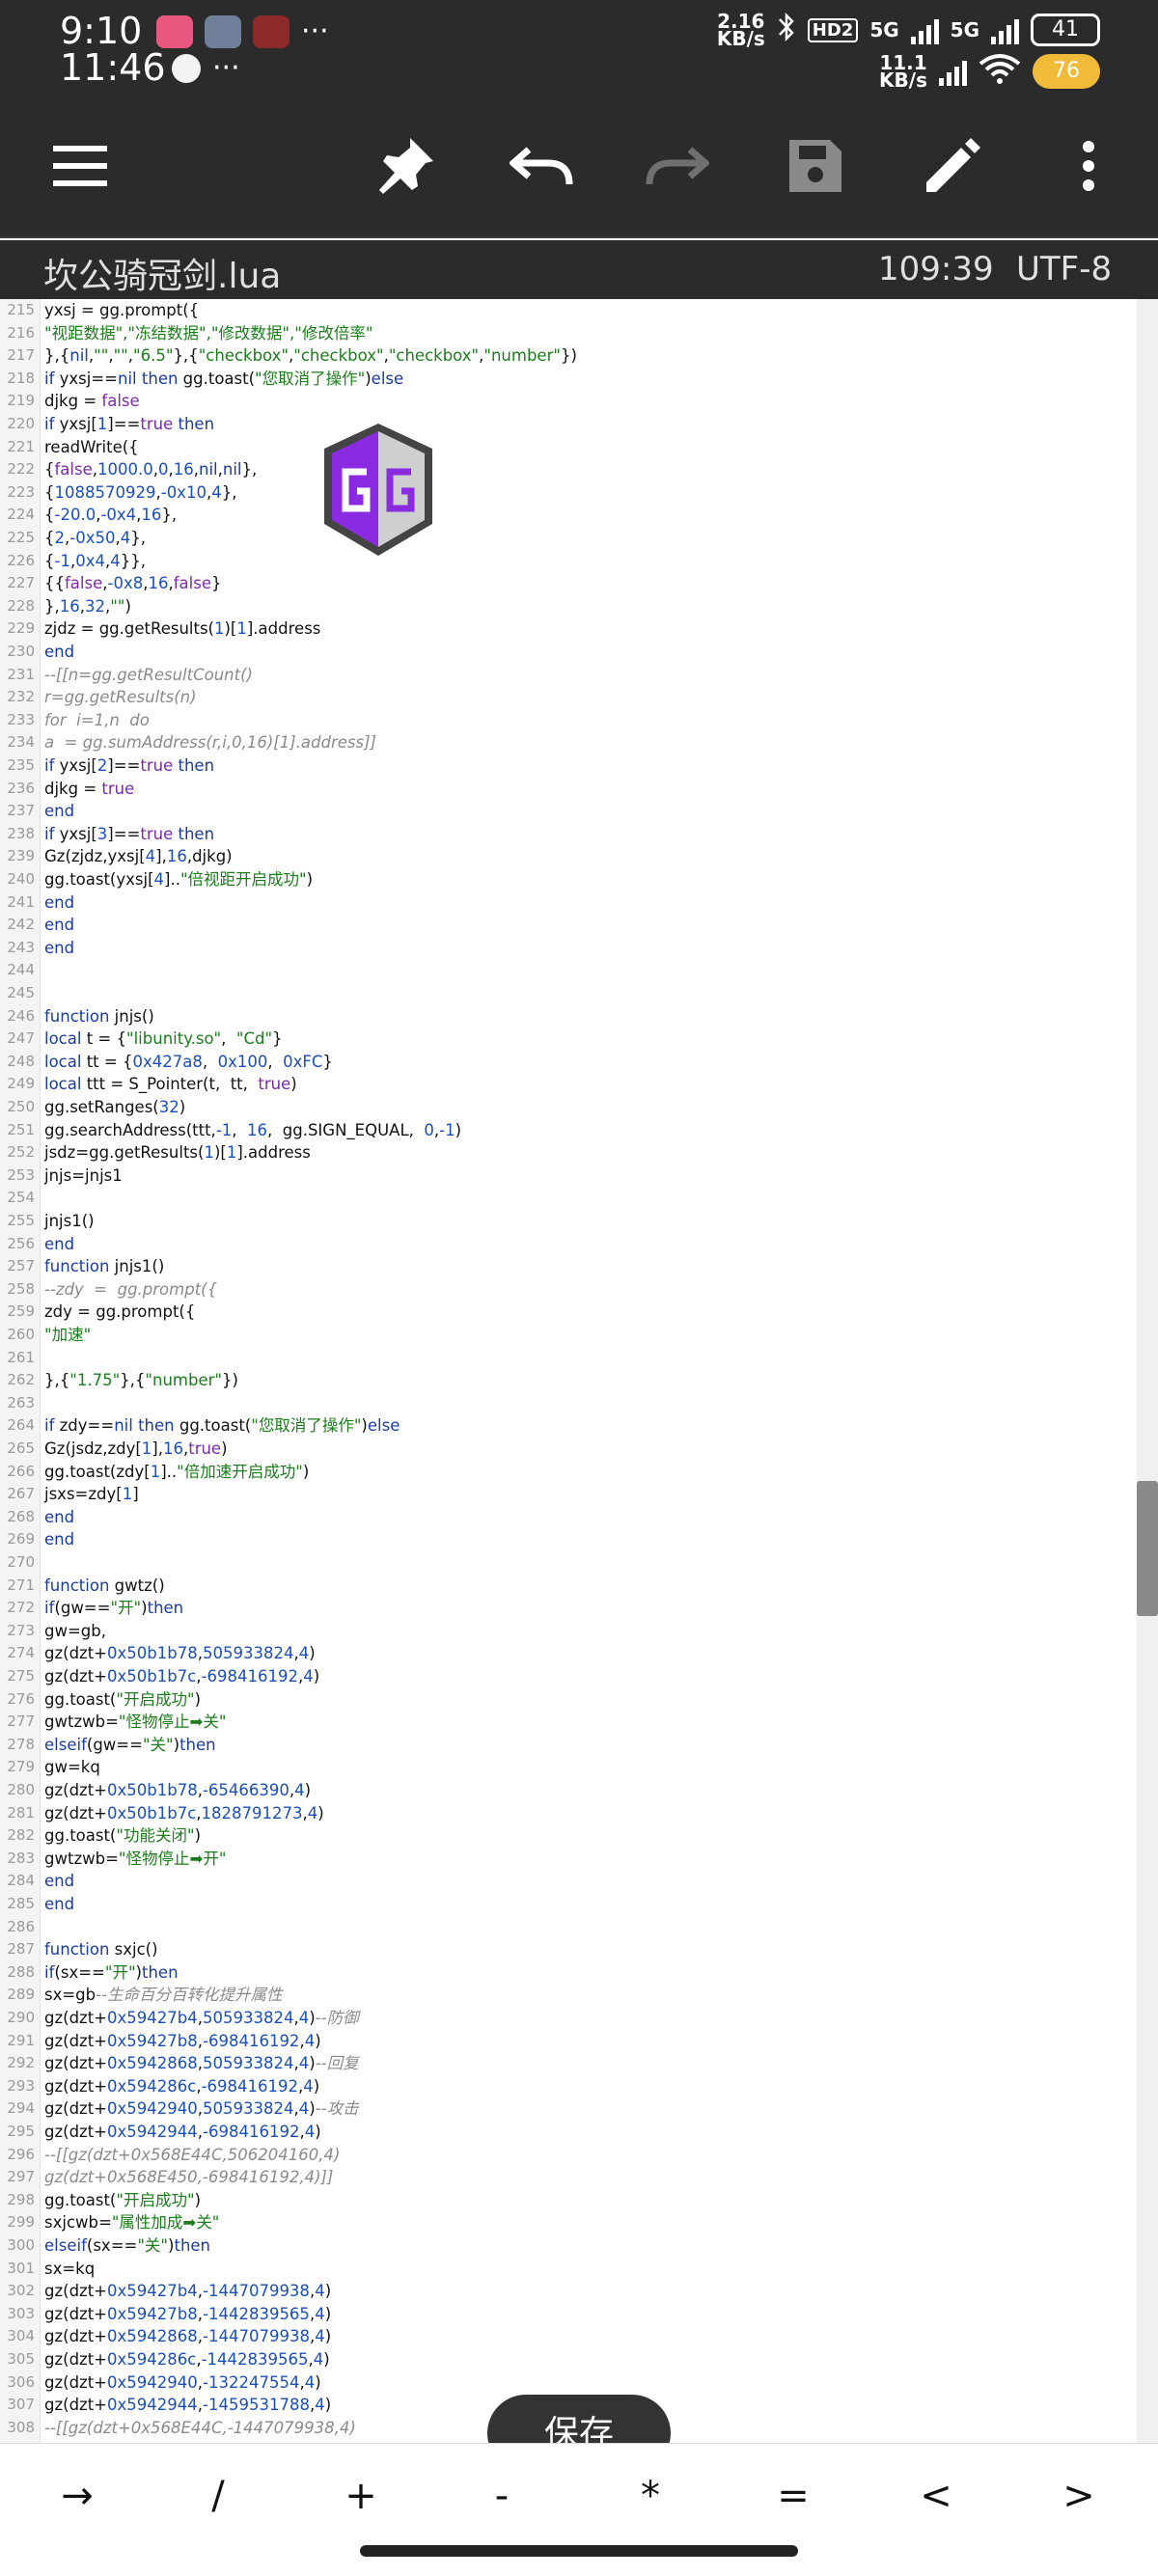 The width and height of the screenshot is (1158, 2576). What do you see at coordinates (568, 2222) in the screenshot?
I see `code-line: 299 sxjcwb="属性加成➡关"` at bounding box center [568, 2222].